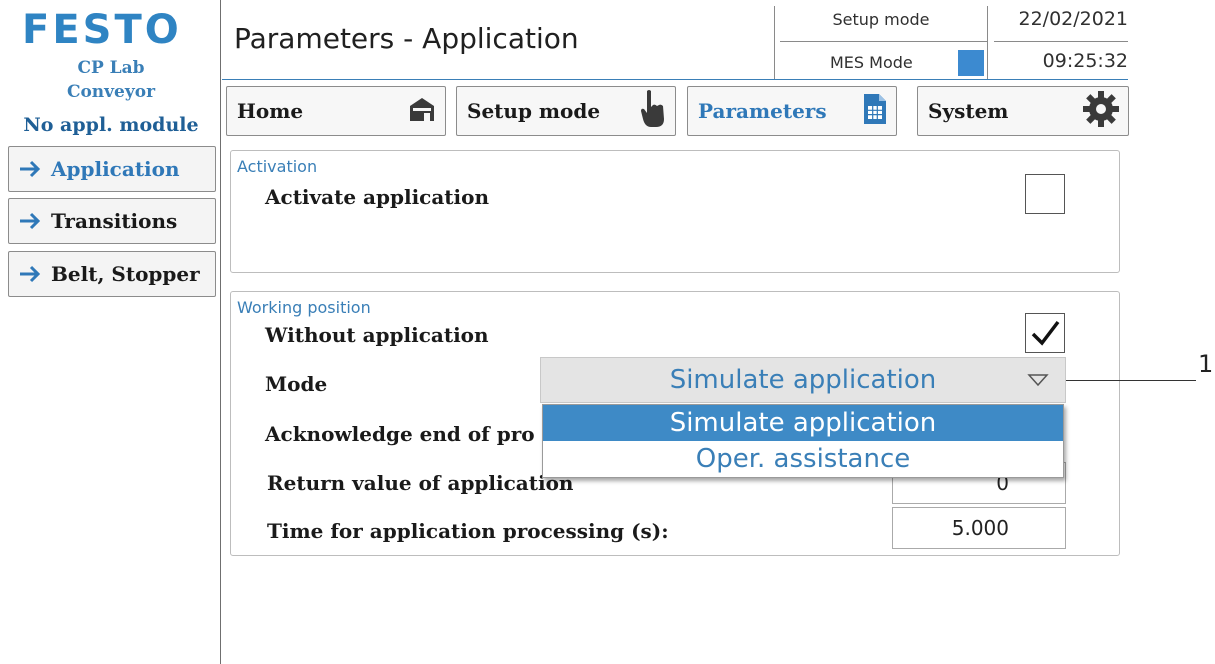 The height and width of the screenshot is (664, 1215). What do you see at coordinates (1073, 19) in the screenshot?
I see `date-display: 22/02/2021` at bounding box center [1073, 19].